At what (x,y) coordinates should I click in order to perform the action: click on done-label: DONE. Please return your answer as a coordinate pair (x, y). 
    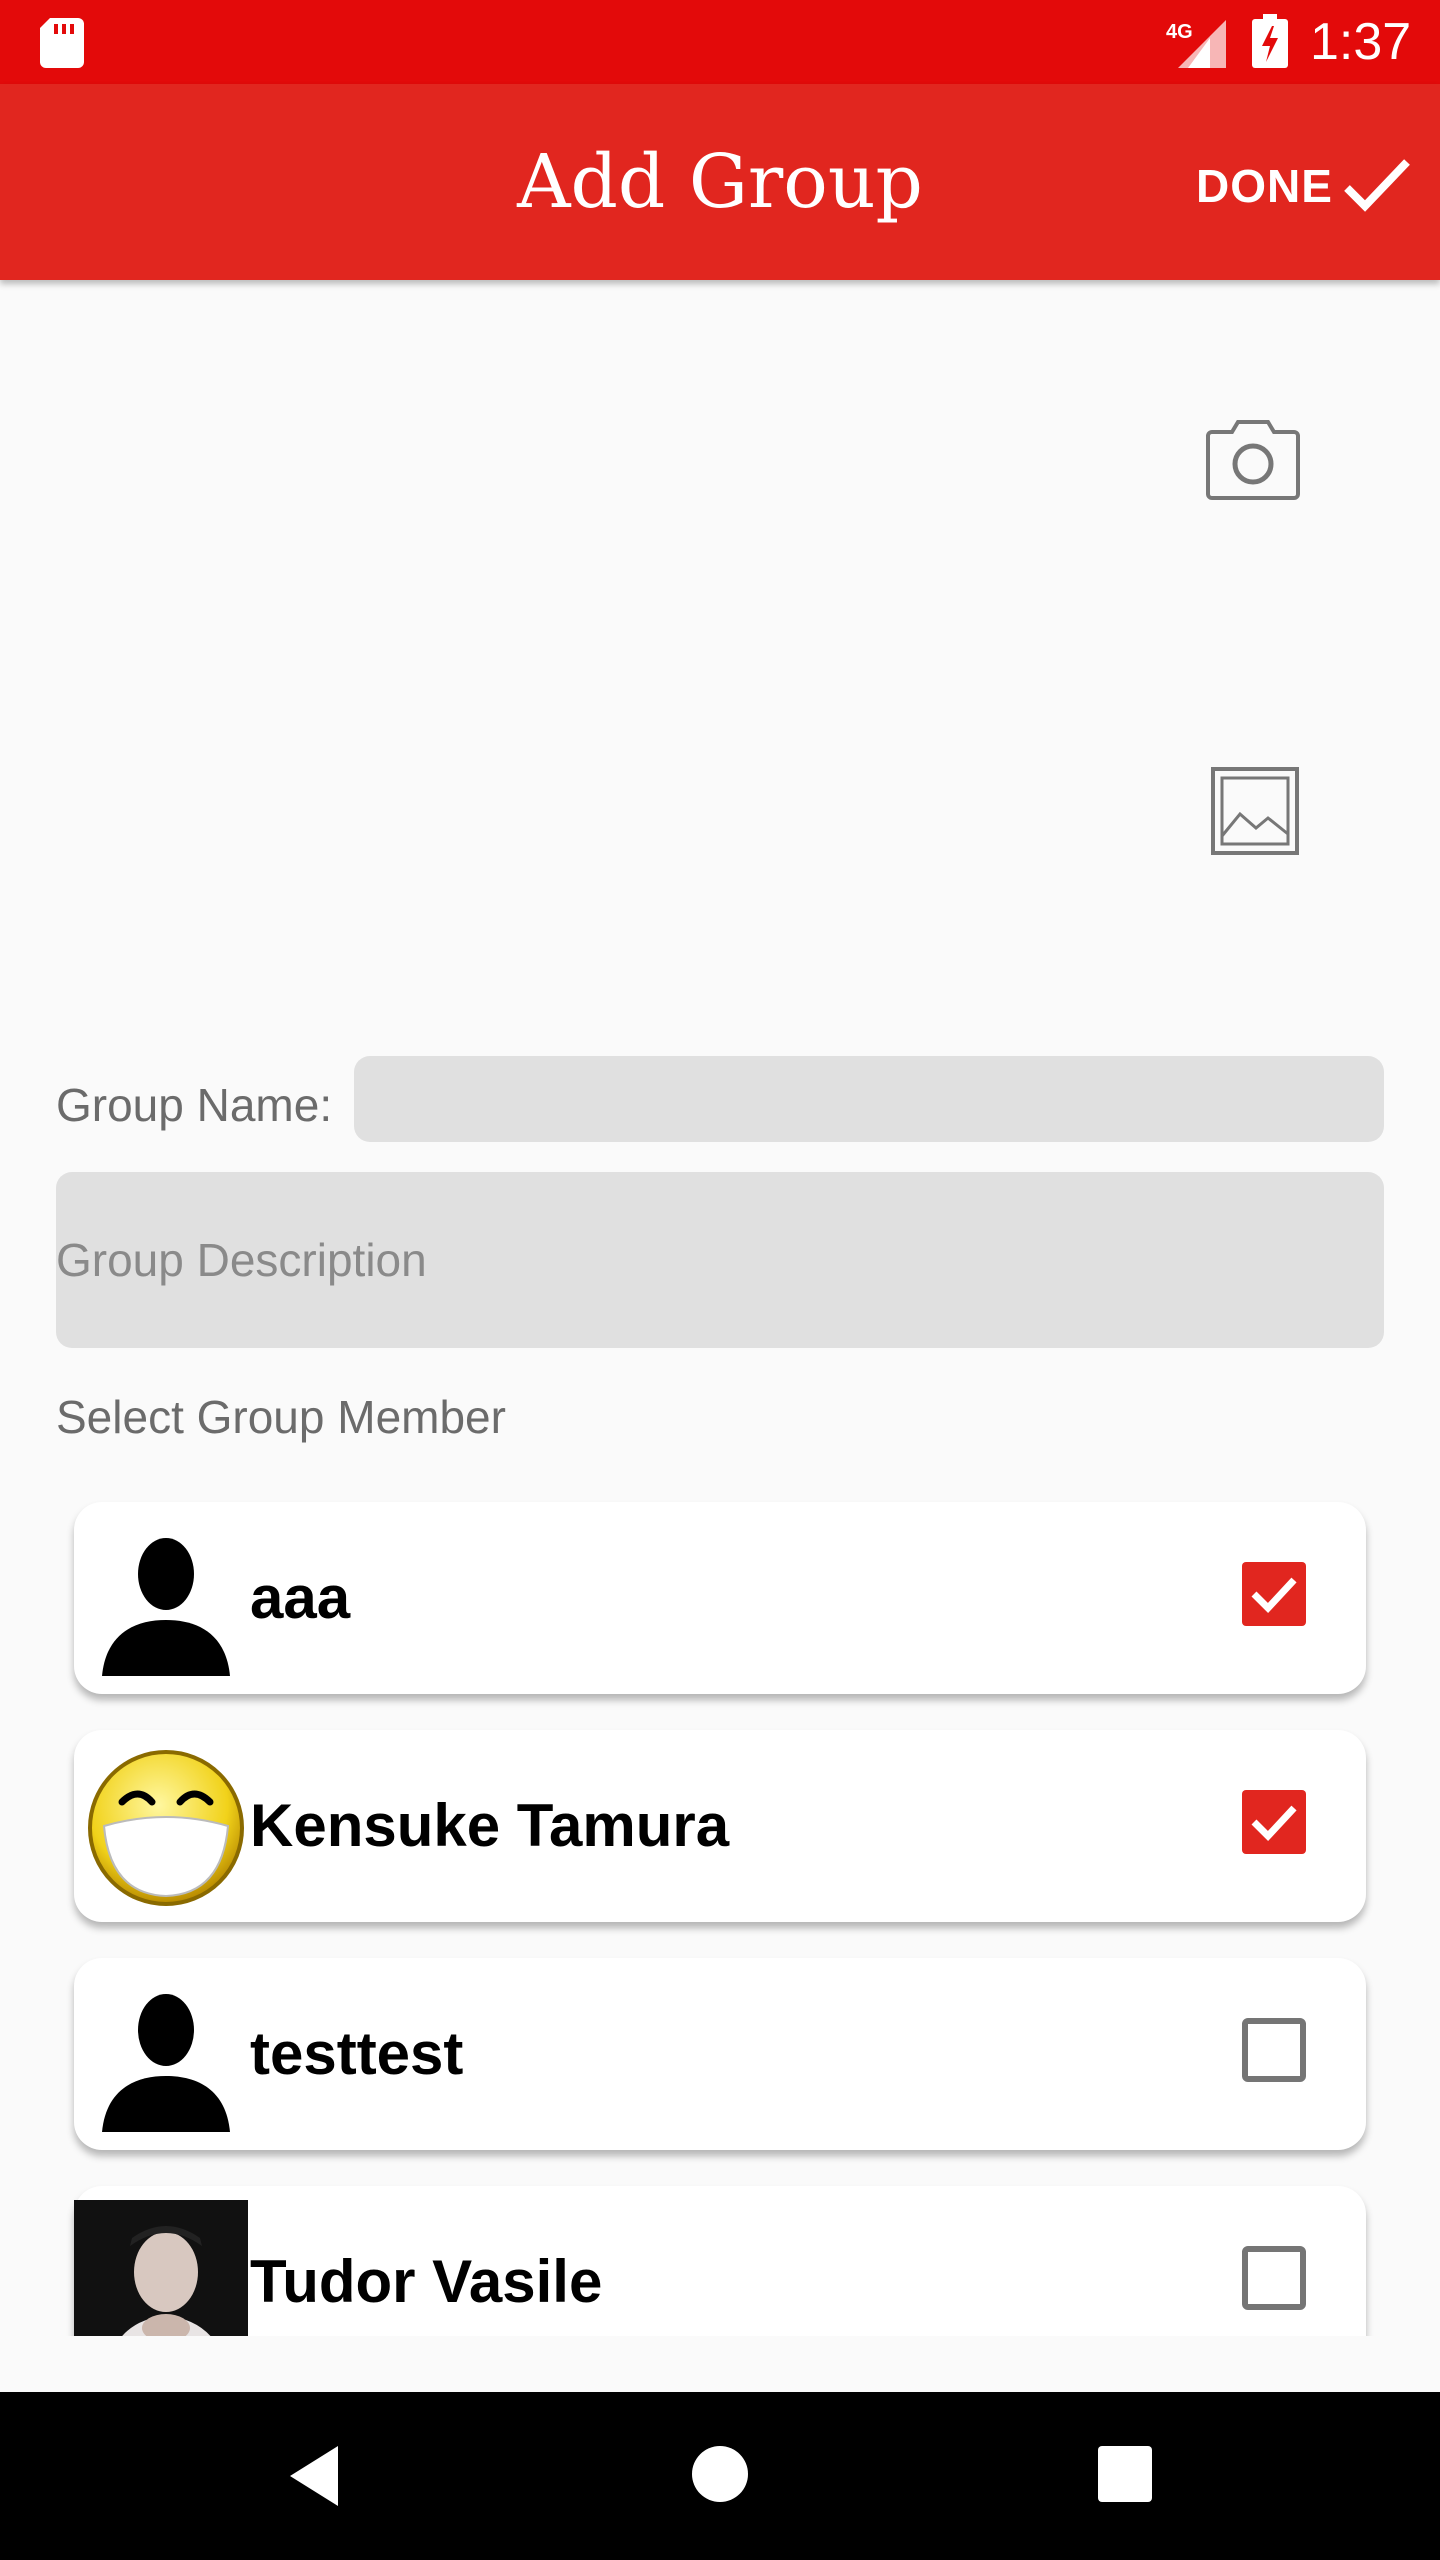
    Looking at the image, I should click on (1264, 186).